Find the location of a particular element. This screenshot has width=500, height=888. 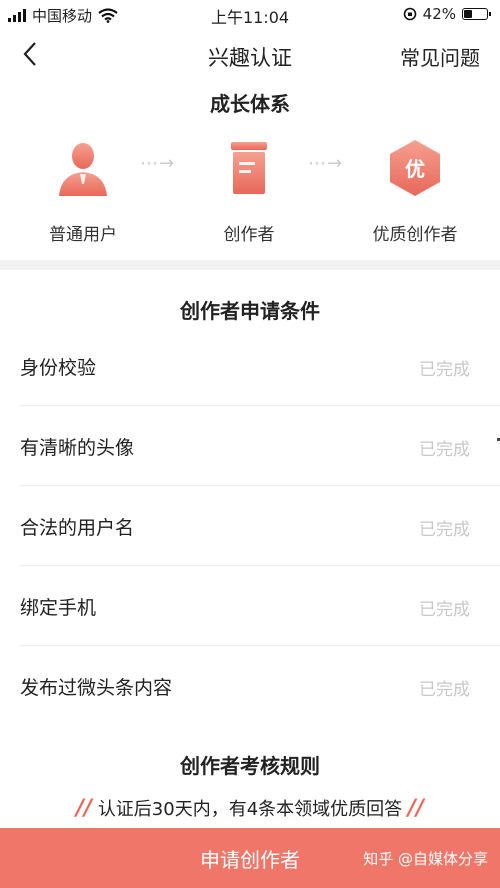

condition-row-microheadline: 发布过微头条内容 已完成 is located at coordinates (260, 685).